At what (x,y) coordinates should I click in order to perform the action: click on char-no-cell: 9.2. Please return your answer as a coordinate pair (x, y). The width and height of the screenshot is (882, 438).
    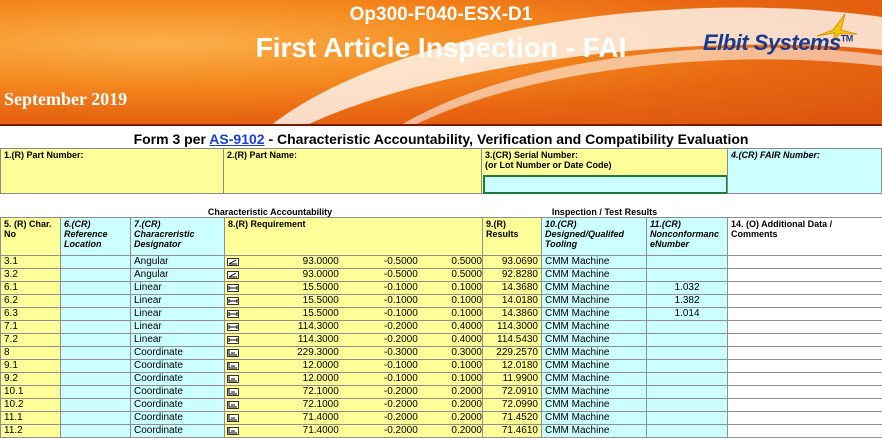
    Looking at the image, I should click on (31, 379).